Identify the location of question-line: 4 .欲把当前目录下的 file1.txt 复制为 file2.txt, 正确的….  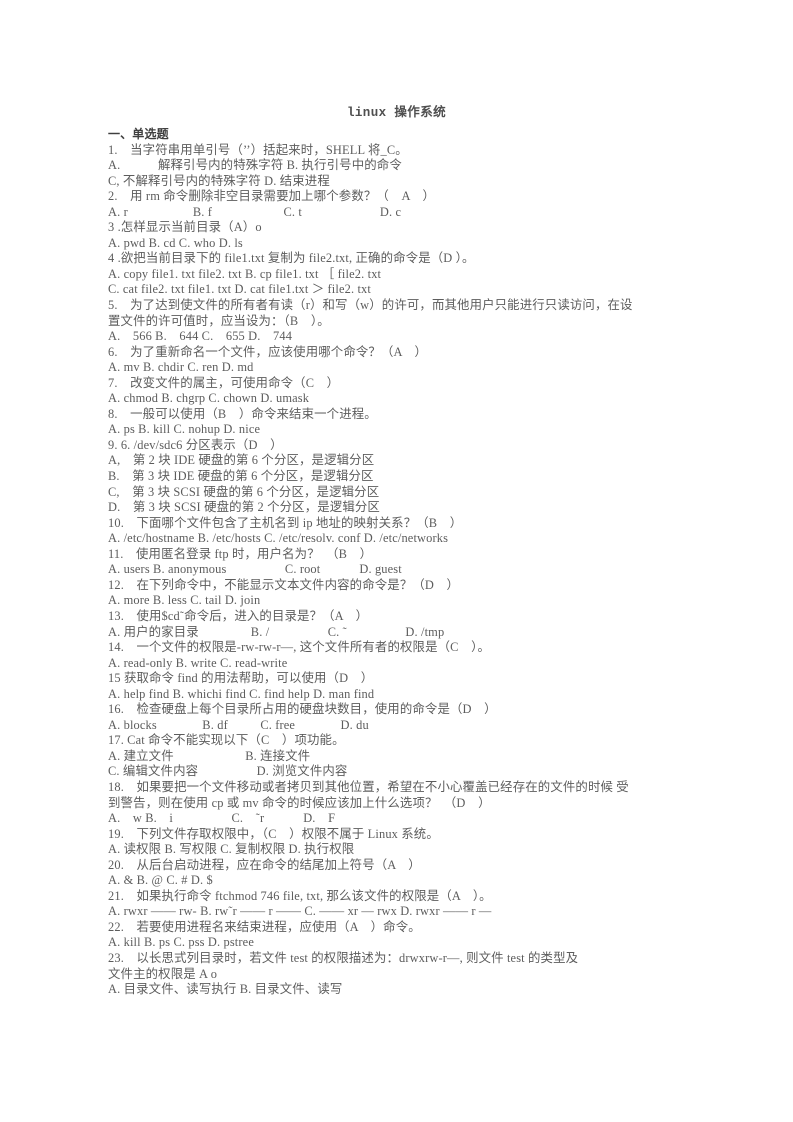
(291, 258).